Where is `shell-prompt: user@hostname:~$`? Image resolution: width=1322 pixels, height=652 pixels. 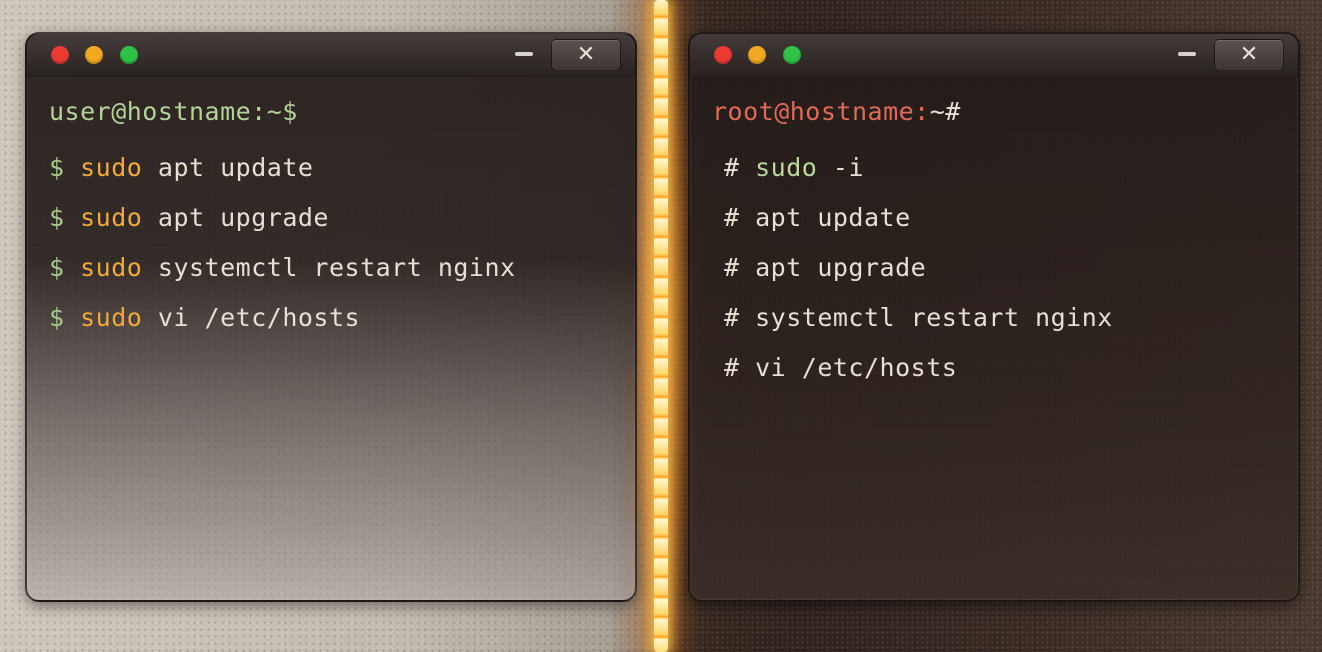 shell-prompt: user@hostname:~$ is located at coordinates (173, 111).